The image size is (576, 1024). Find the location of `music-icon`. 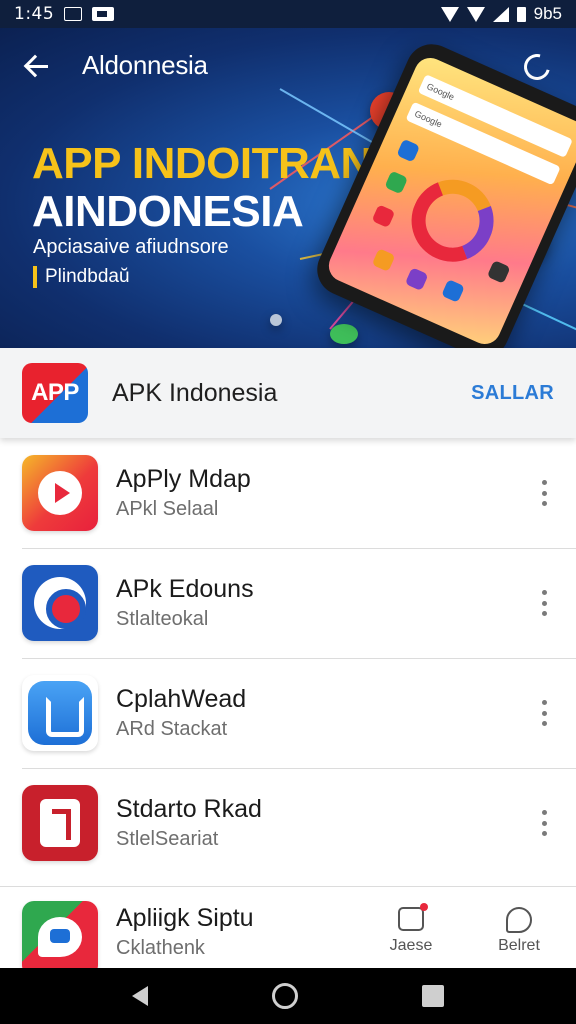

music-icon is located at coordinates (60, 823).